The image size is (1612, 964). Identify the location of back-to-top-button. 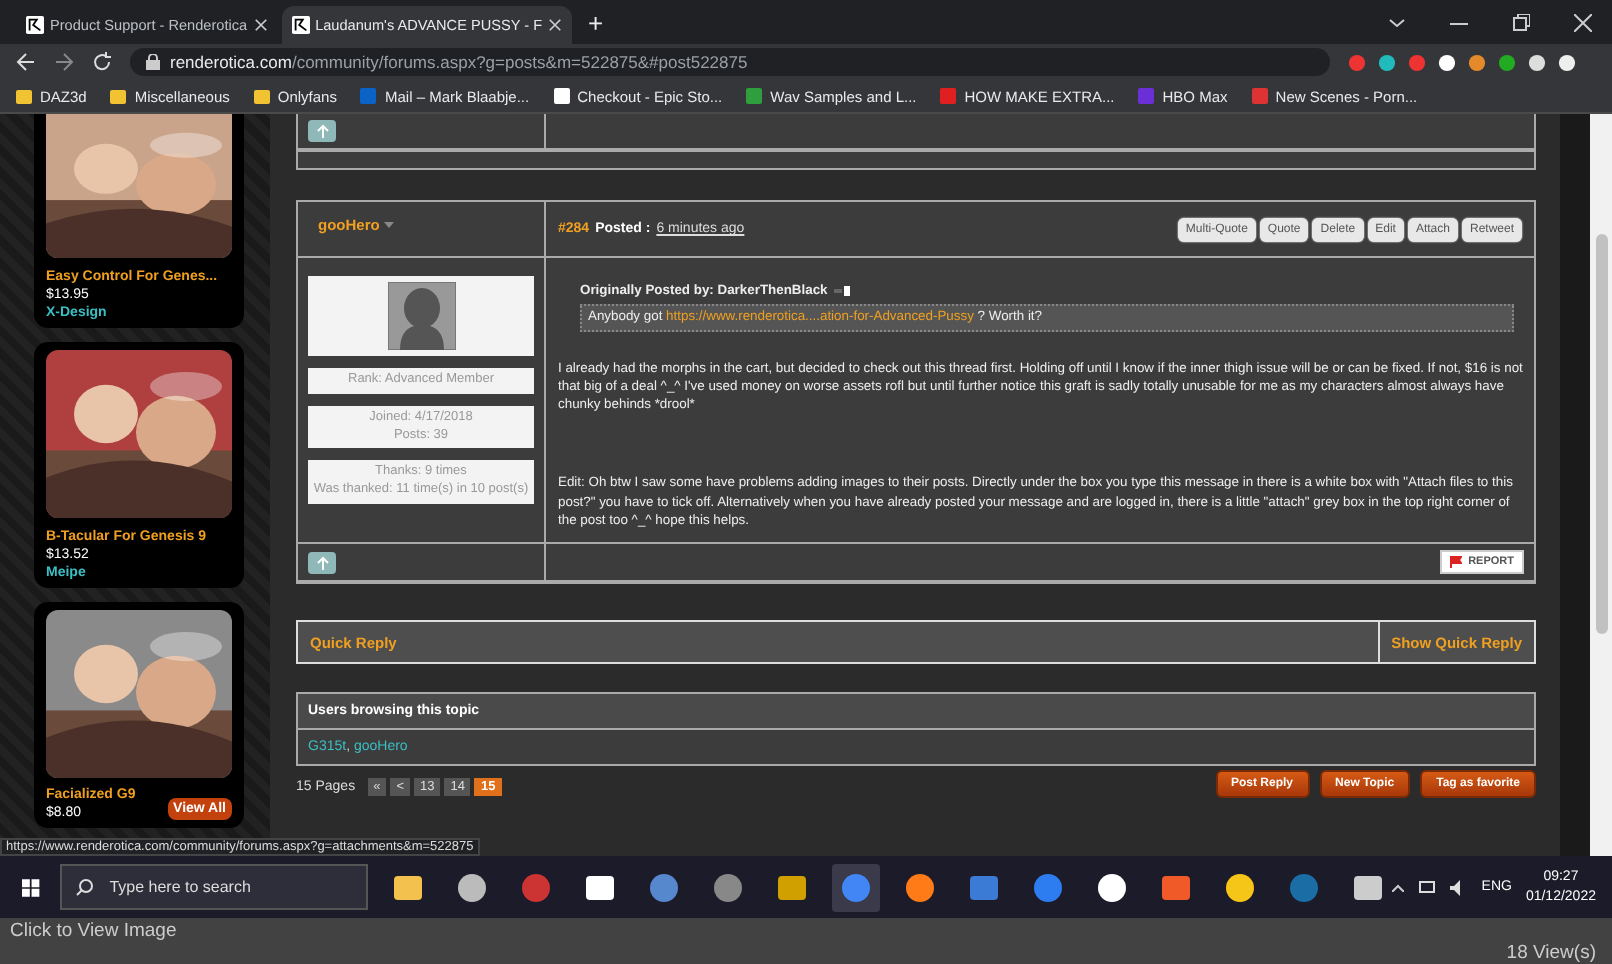
(322, 562).